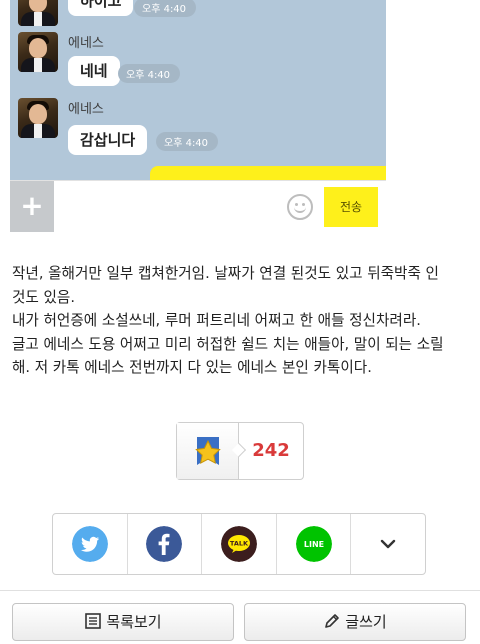  Describe the element at coordinates (216, 321) in the screenshot. I see `article-line: 내가 허언증에 소설쓰네, 루머 퍼트리네 어쩌고 한 애들 정신차려라.` at that location.